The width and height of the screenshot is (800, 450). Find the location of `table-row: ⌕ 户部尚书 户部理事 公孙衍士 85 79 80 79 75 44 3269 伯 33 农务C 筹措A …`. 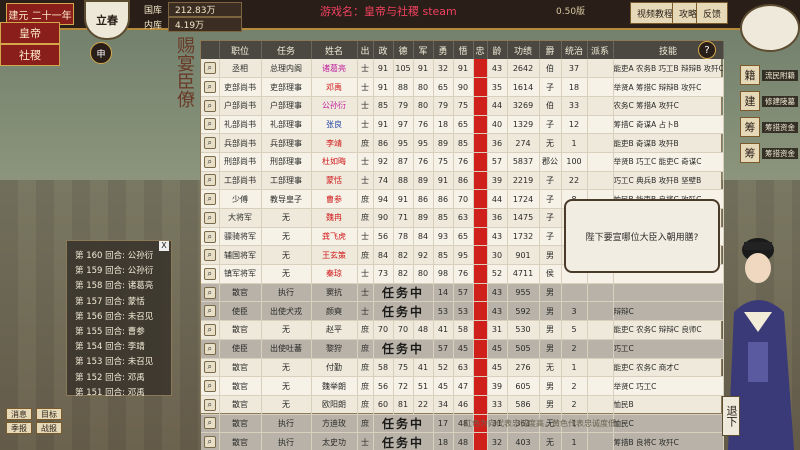

table-row: ⌕ 户部尚书 户部理事 公孙衍士 85 79 80 79 75 44 3269 伯 33 农务C 筹措A … is located at coordinates (462, 106).